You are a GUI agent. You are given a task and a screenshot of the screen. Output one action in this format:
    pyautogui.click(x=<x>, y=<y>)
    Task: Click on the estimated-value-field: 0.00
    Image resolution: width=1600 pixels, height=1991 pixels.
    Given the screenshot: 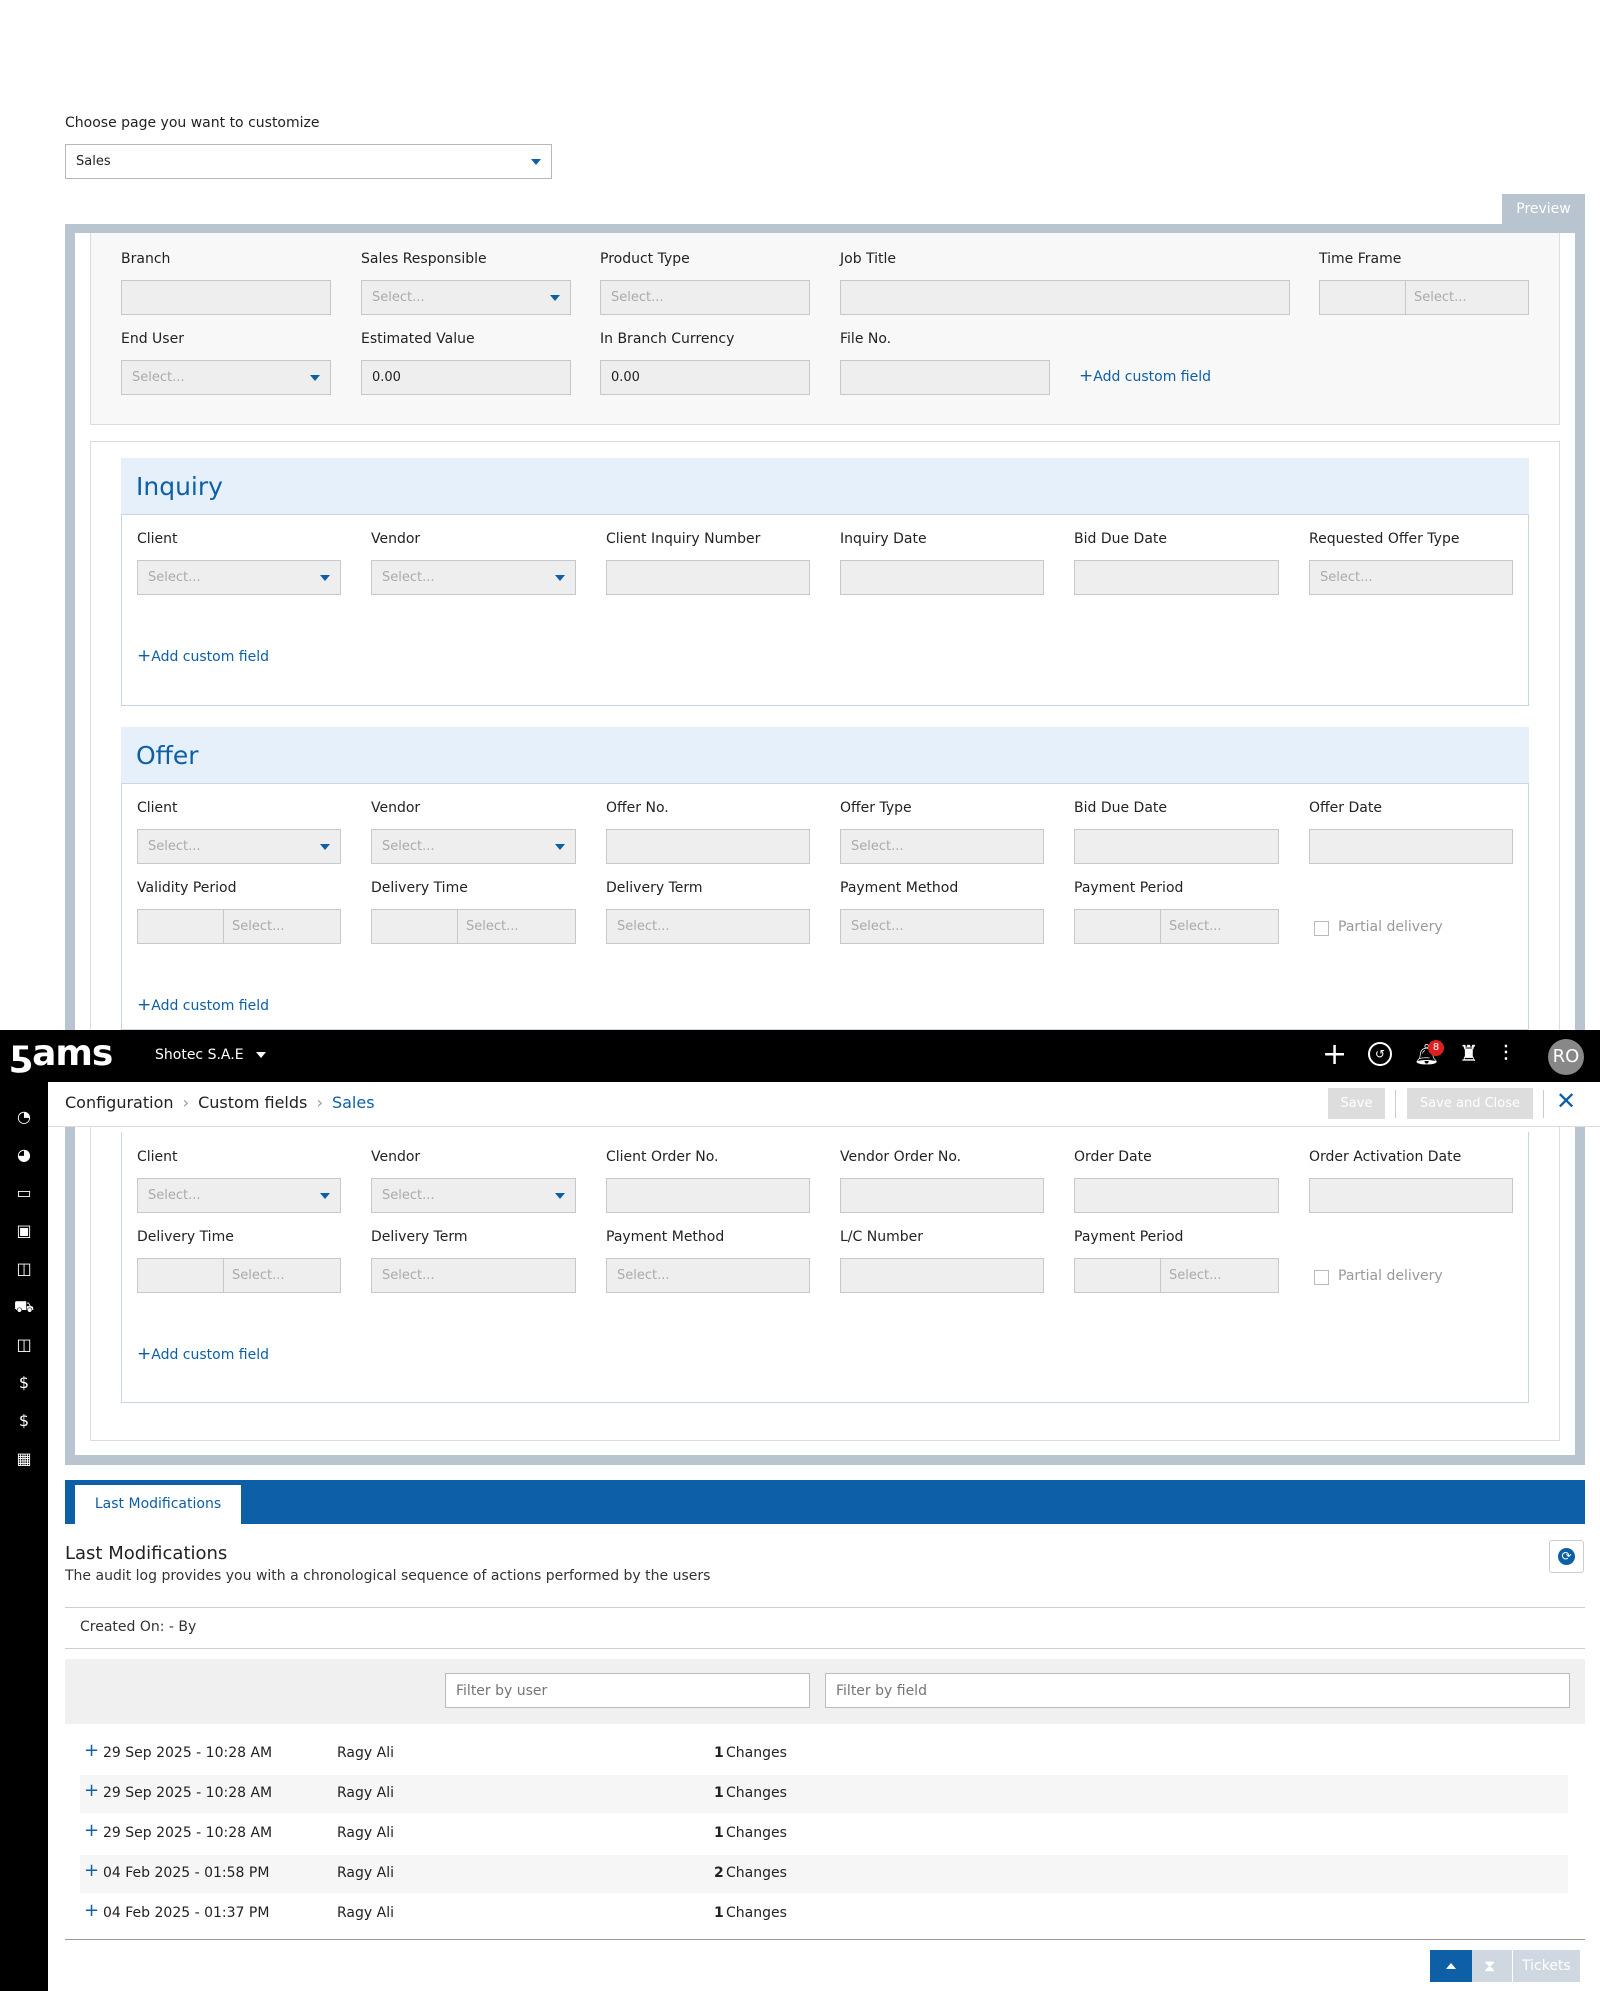 What is the action you would take?
    pyautogui.click(x=466, y=377)
    